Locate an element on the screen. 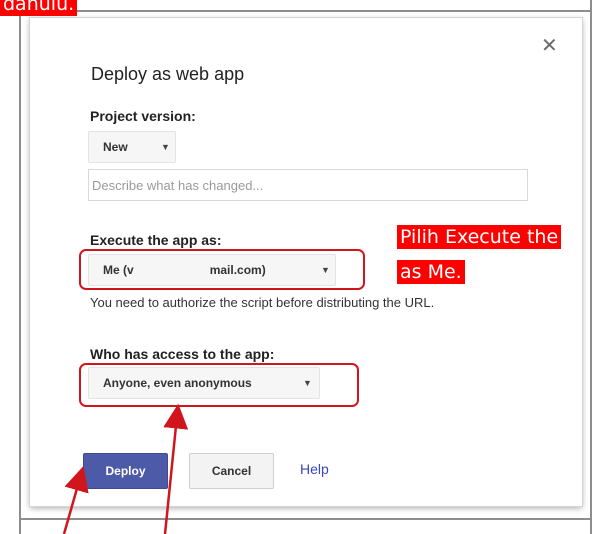 The width and height of the screenshot is (600, 534). arrow-to-deploy-button is located at coordinates (75, 499).